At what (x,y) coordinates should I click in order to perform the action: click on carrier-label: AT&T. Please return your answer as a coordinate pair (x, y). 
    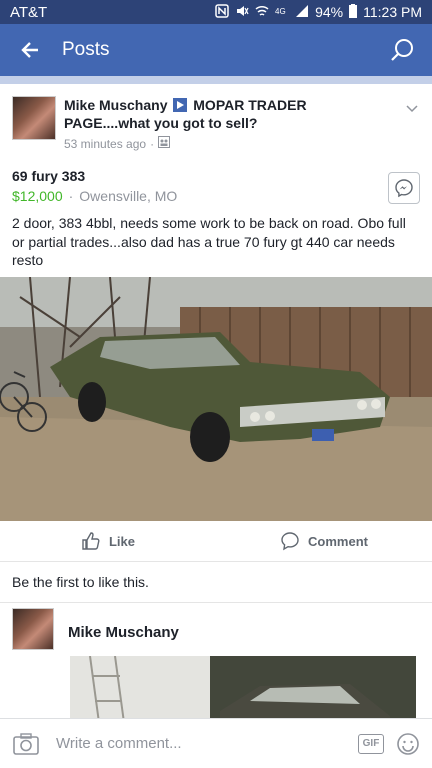
    Looking at the image, I should click on (29, 12).